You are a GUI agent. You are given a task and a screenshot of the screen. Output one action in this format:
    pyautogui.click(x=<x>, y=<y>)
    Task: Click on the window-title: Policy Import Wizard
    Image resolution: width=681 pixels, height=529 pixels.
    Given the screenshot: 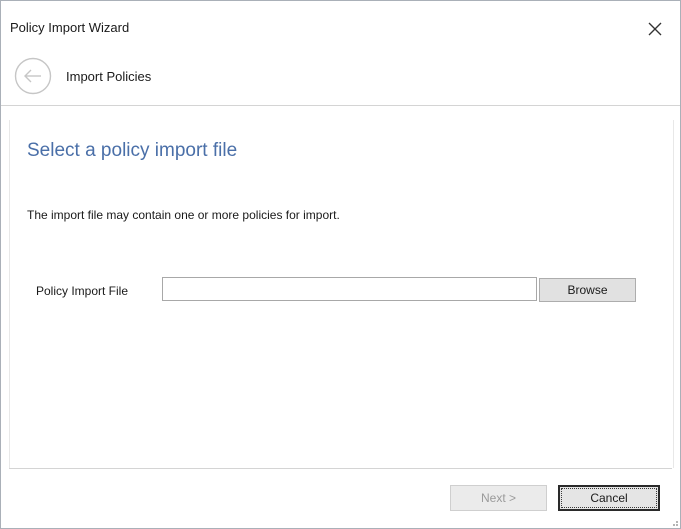 What is the action you would take?
    pyautogui.click(x=70, y=27)
    